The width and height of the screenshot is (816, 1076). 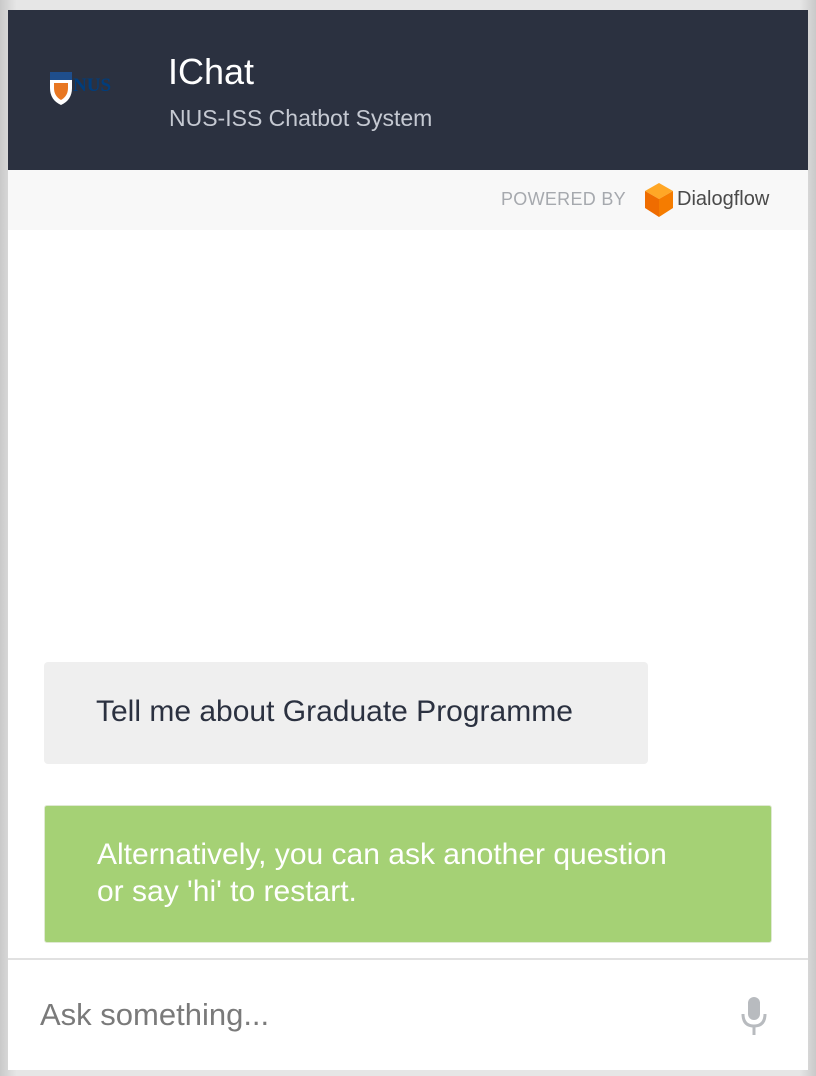 I want to click on nus-logo-icon: NUS, so click(x=80, y=88).